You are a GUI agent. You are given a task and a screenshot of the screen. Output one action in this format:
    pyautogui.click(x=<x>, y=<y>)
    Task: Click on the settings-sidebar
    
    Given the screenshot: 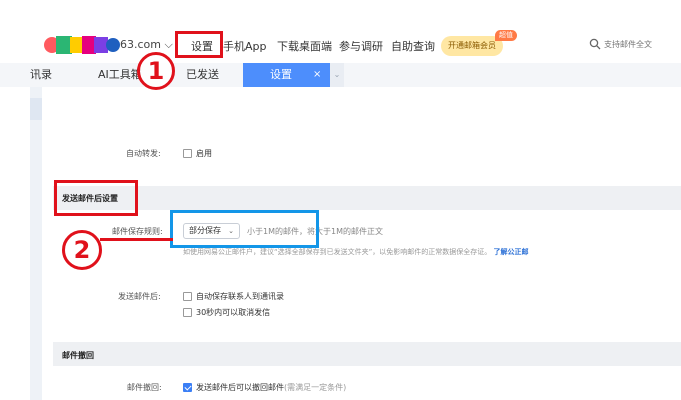 What is the action you would take?
    pyautogui.click(x=36, y=243)
    